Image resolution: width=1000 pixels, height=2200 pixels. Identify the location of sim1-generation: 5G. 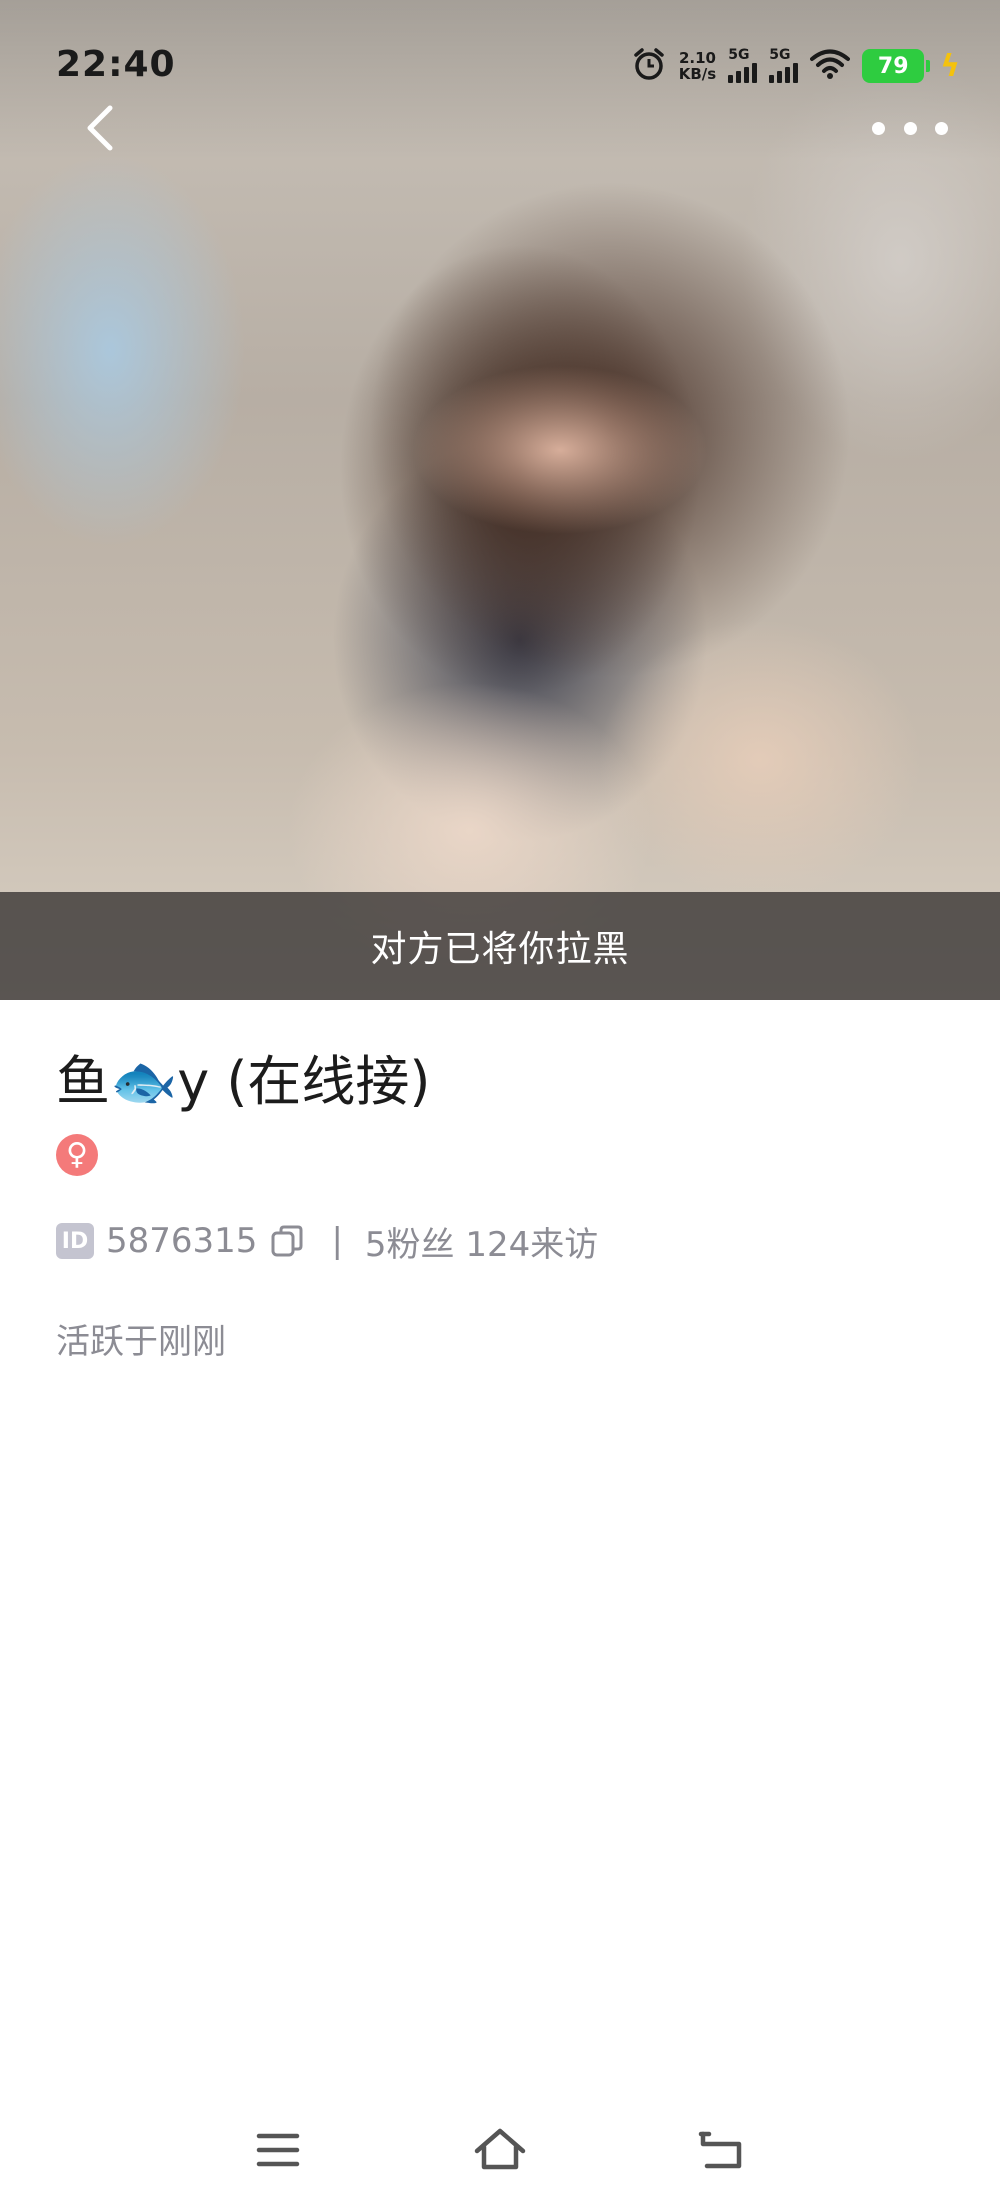
(739, 55).